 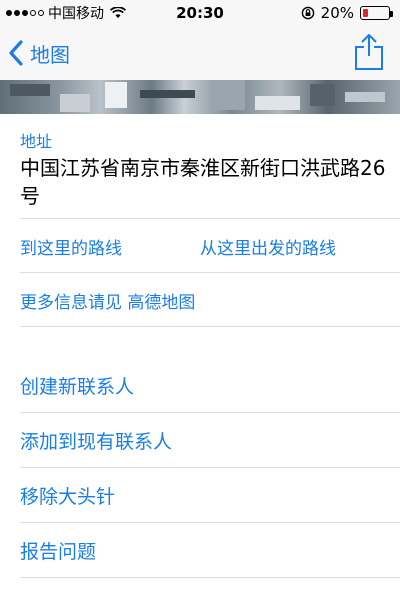 I want to click on chevron-left-icon, so click(x=16, y=53).